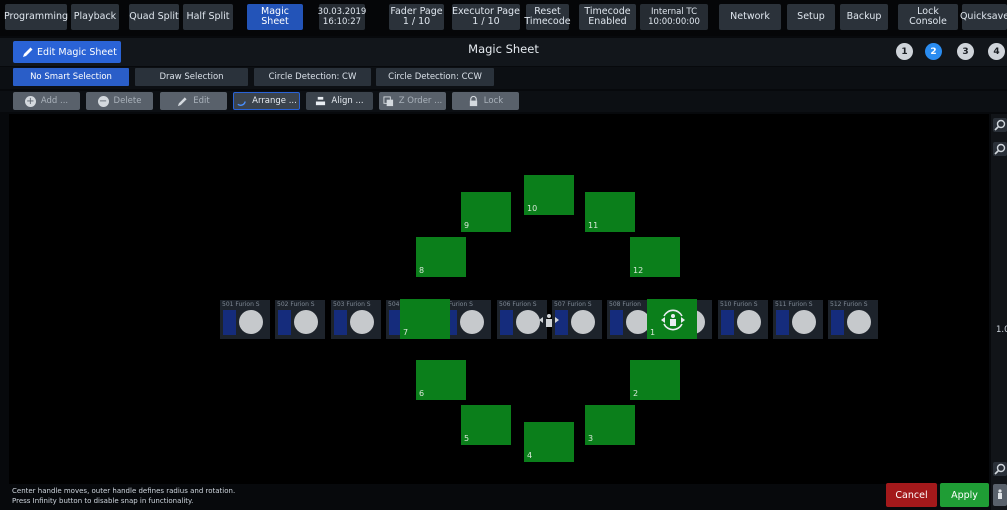  Describe the element at coordinates (342, 17) in the screenshot. I see `datetime-display: 30.03.2019 16:10:27` at that location.